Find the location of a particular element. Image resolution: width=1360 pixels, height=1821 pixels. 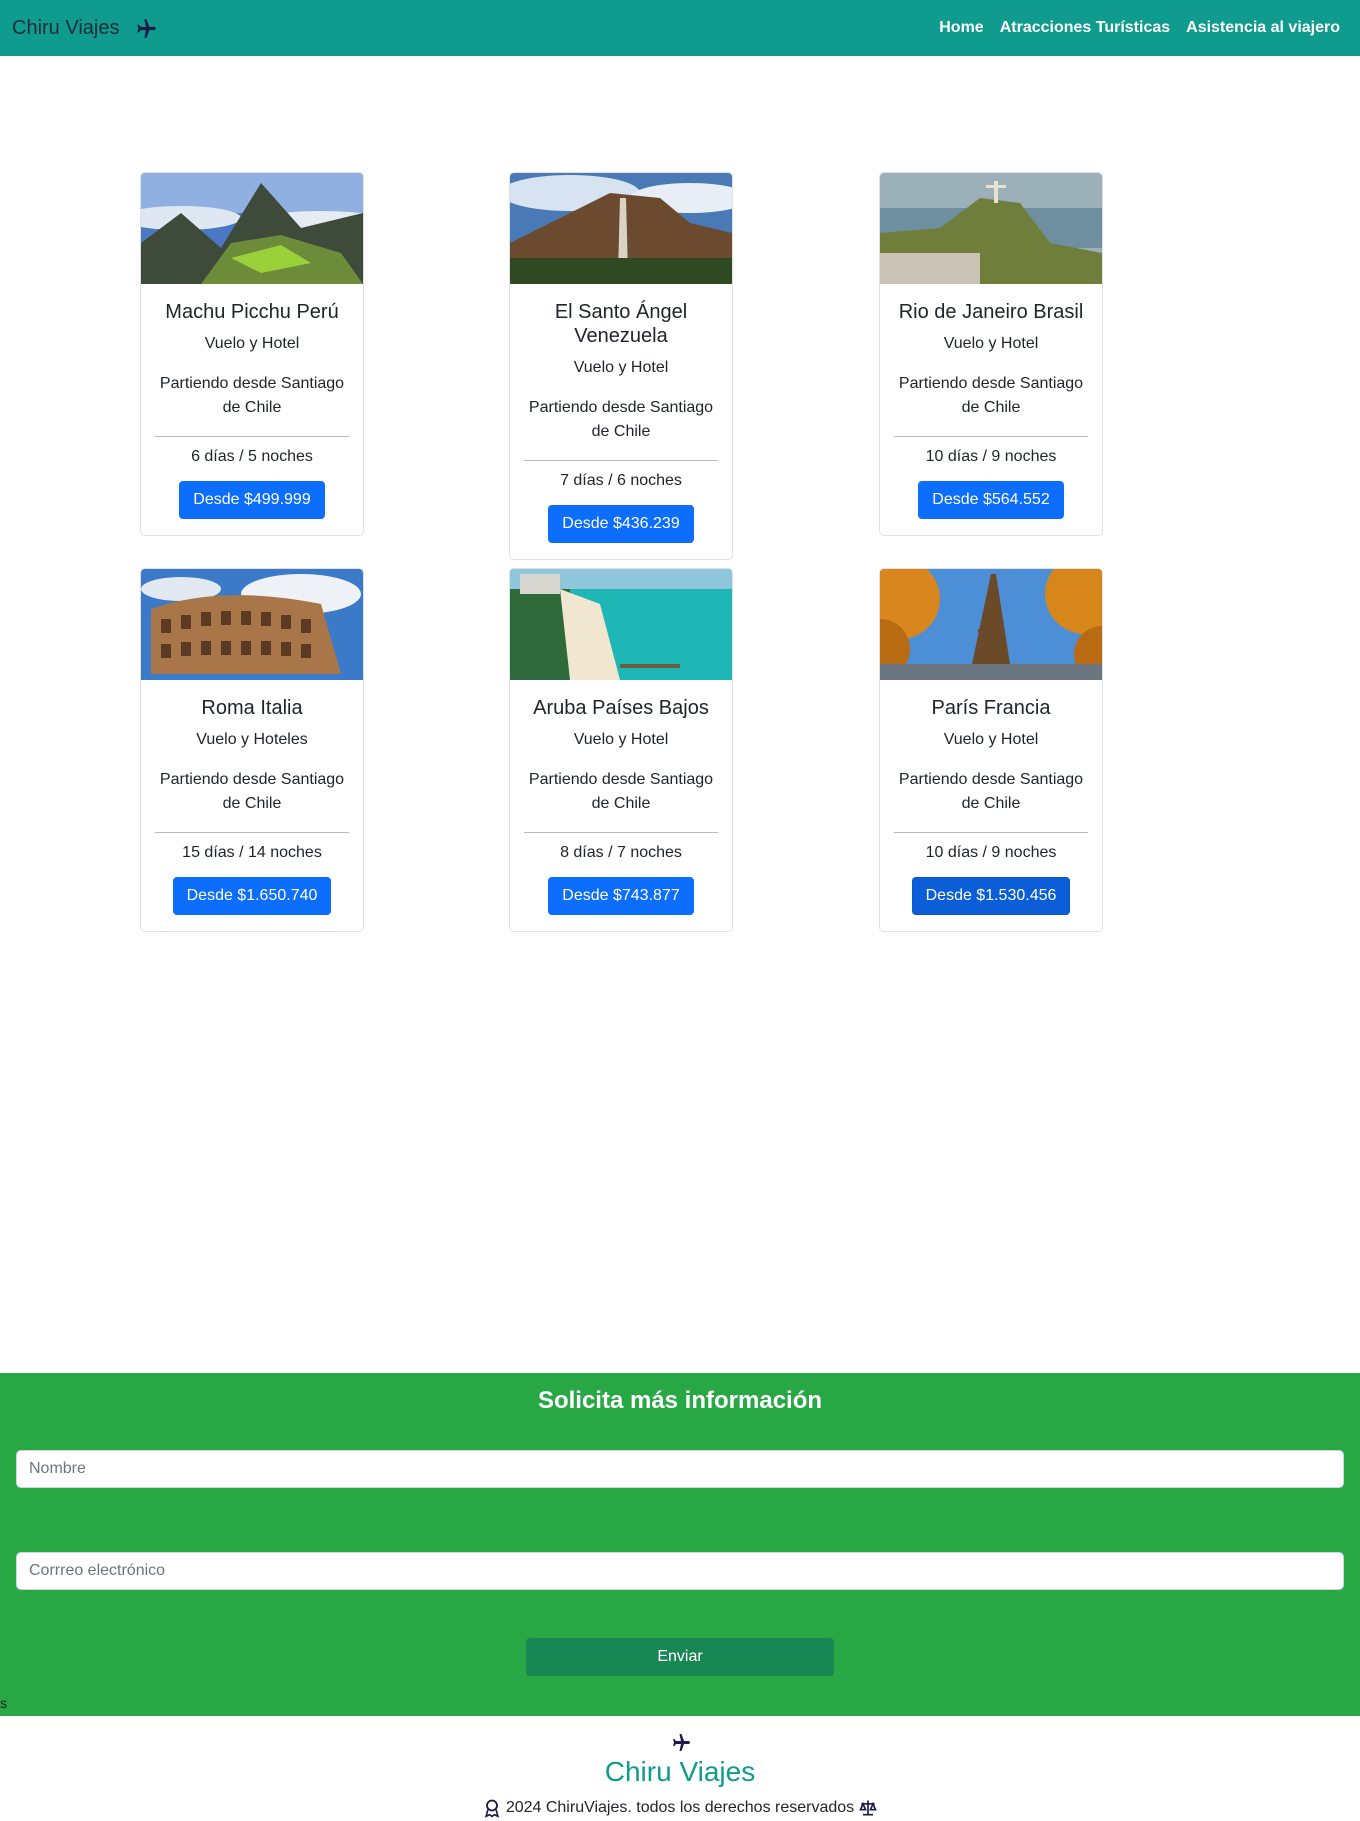

card-duration: 8 días / 7 noches is located at coordinates (621, 852).